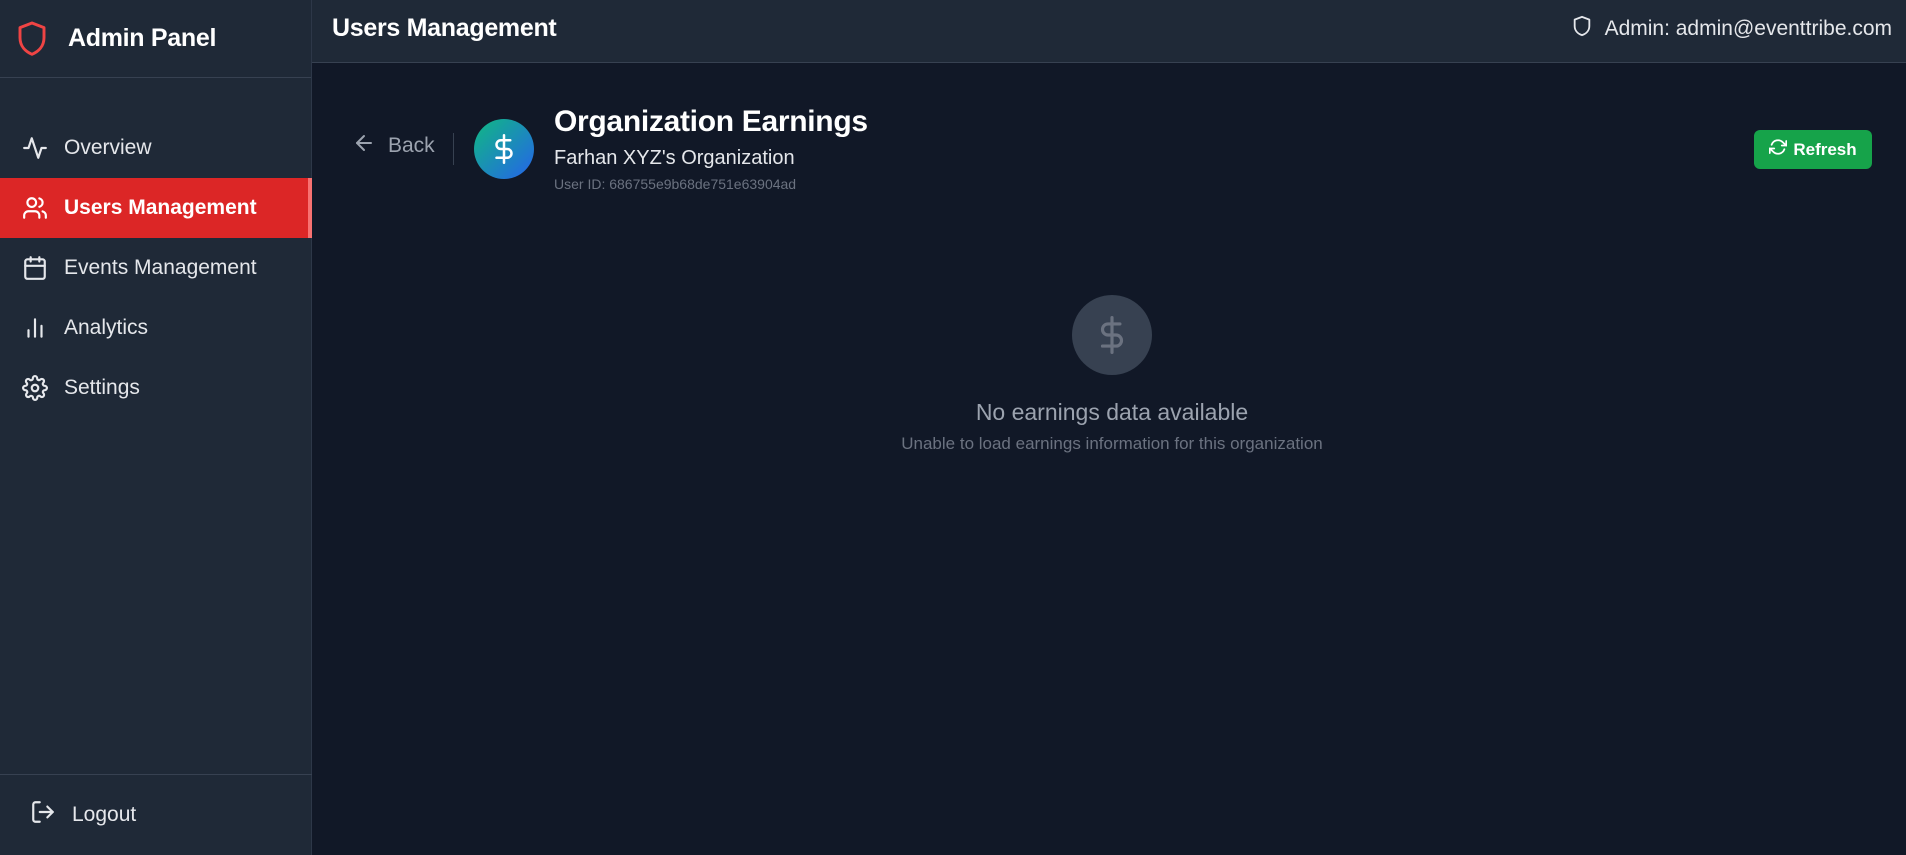  What do you see at coordinates (35, 268) in the screenshot?
I see `calendar-icon` at bounding box center [35, 268].